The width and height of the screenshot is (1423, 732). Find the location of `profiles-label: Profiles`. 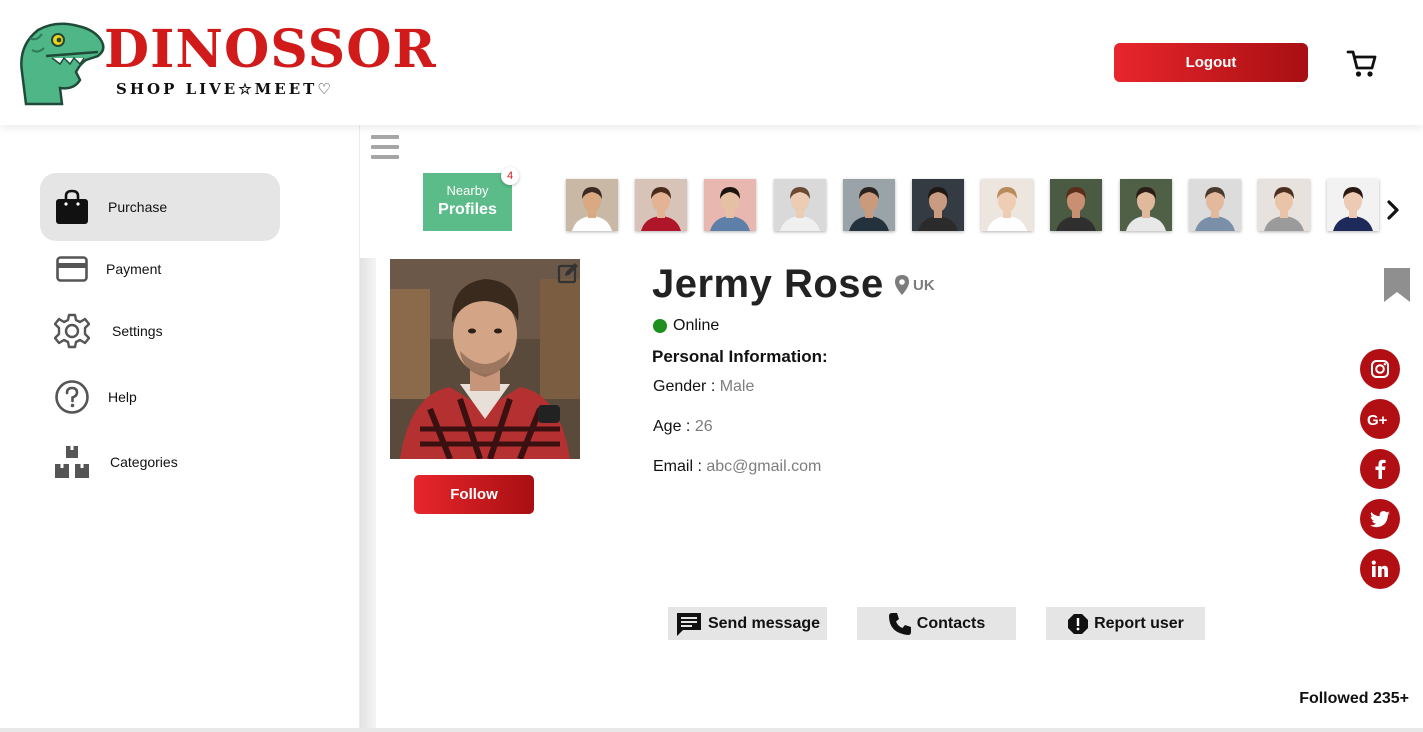

profiles-label: Profiles is located at coordinates (467, 209).